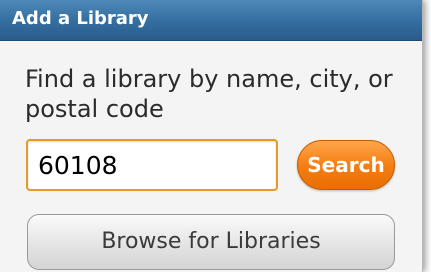 The image size is (431, 272). Describe the element at coordinates (346, 165) in the screenshot. I see `search-button: Search` at that location.